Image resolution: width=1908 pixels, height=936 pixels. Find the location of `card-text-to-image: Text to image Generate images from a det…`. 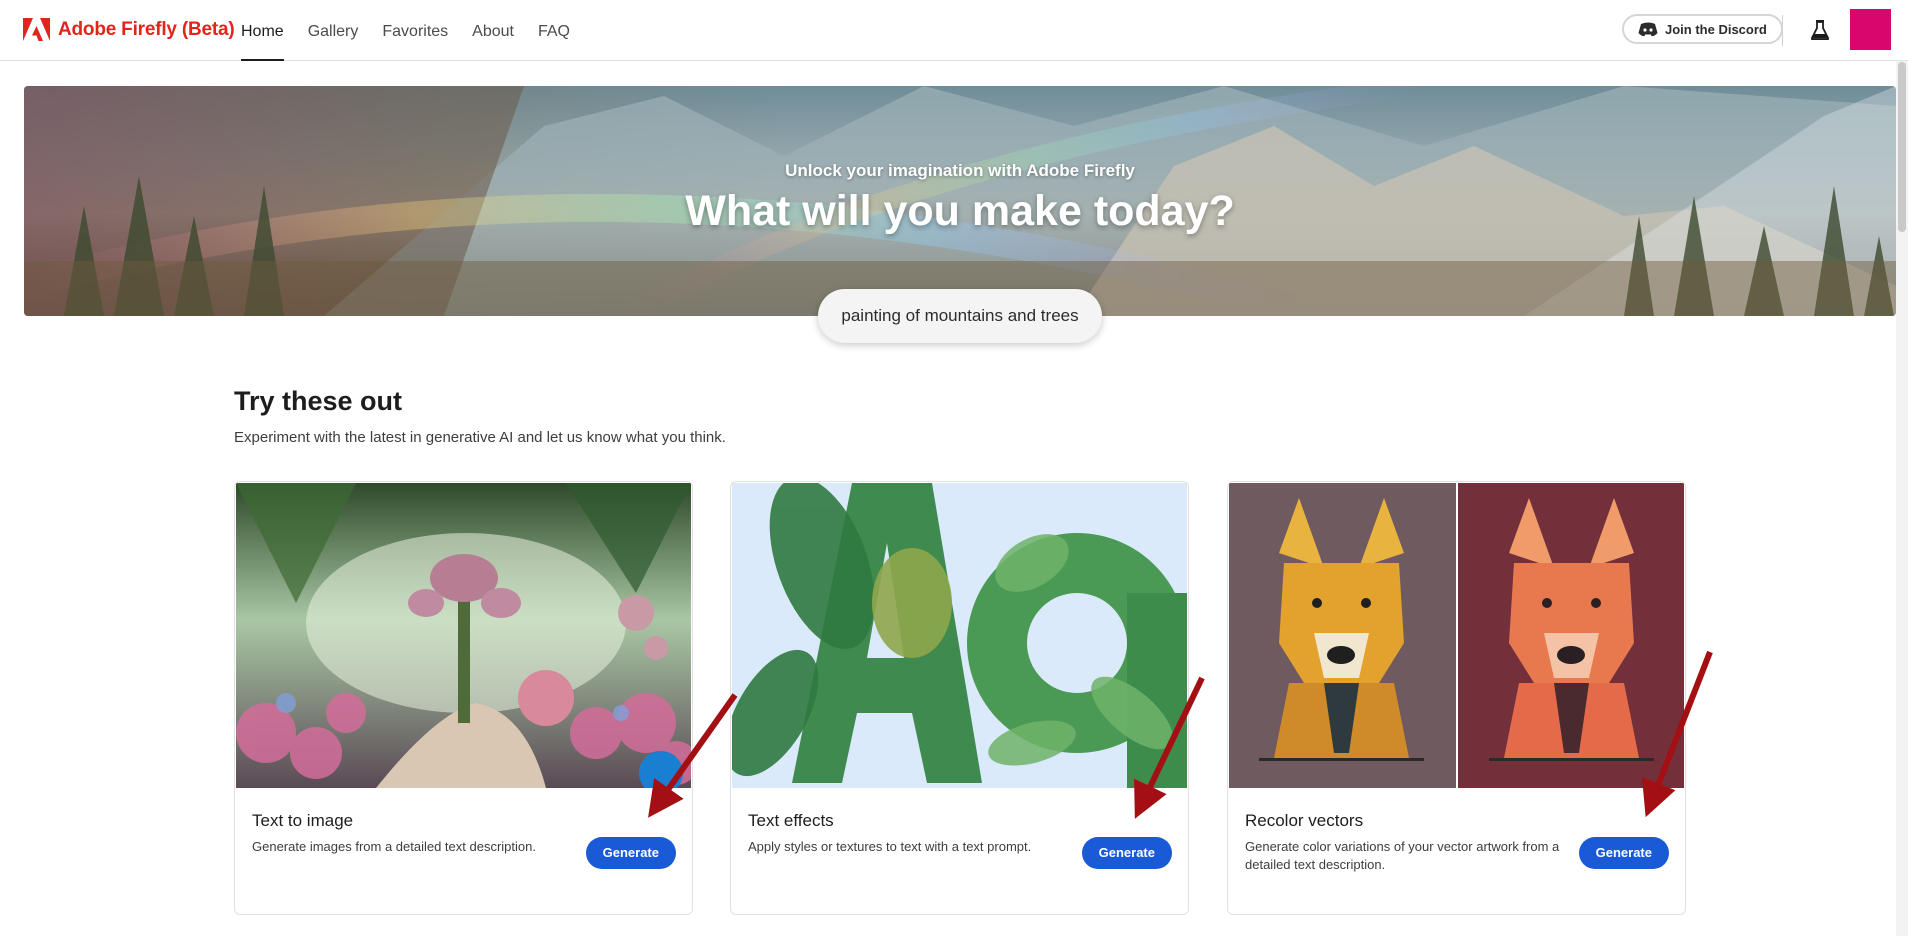

card-text-to-image: Text to image Generate images from a det… is located at coordinates (463, 698).